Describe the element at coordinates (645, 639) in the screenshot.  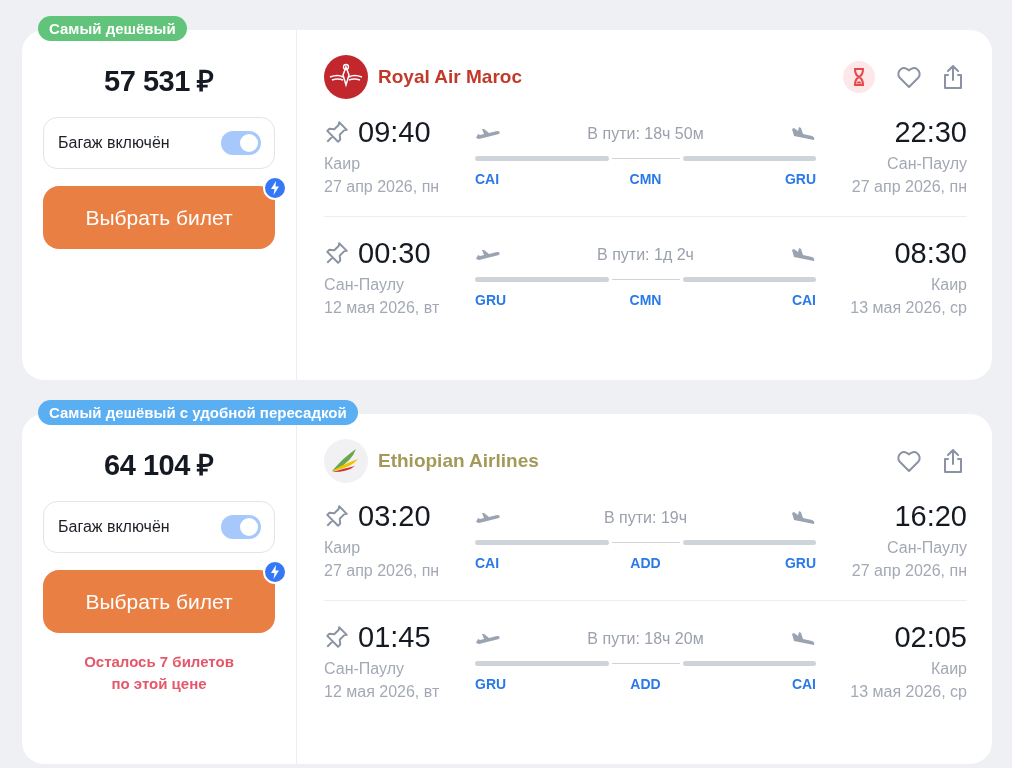
I see `travel-duration: В пути: 18ч 20м` at that location.